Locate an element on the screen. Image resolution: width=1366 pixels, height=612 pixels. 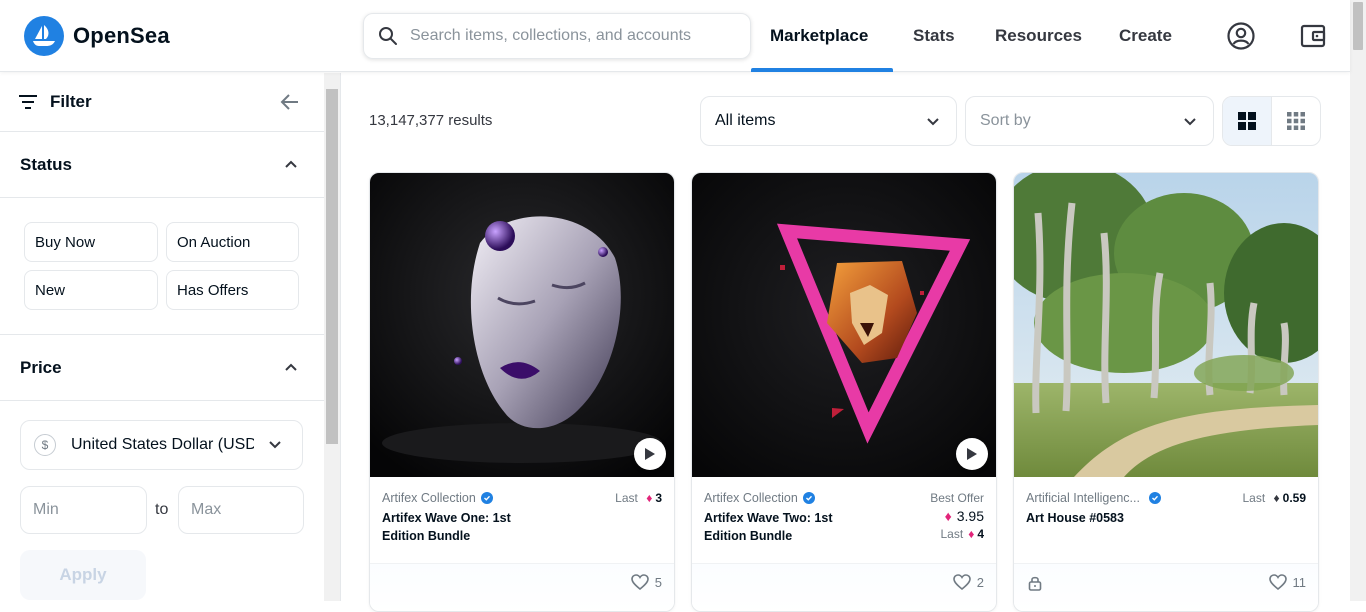
filter-header: Filter is located at coordinates (162, 102).